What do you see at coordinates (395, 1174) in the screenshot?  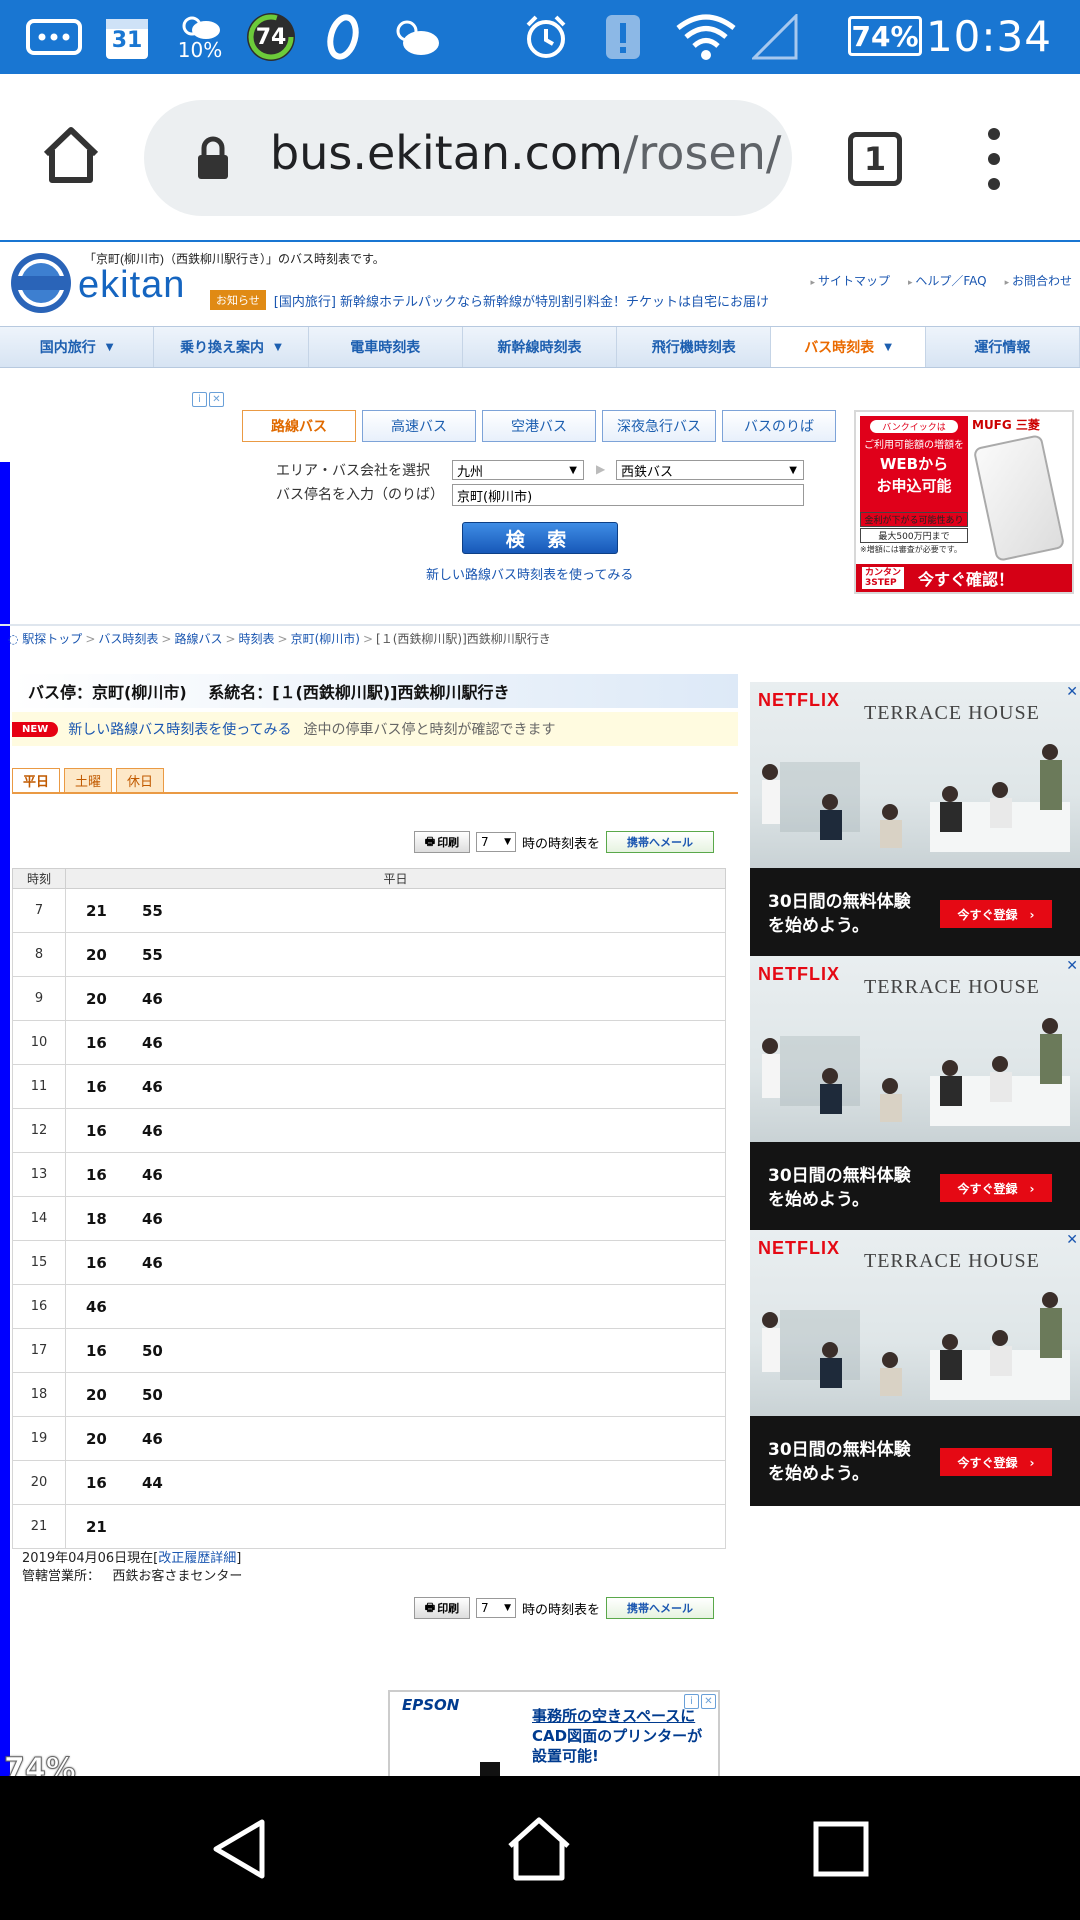 I see `minutes-cell: 16 46` at bounding box center [395, 1174].